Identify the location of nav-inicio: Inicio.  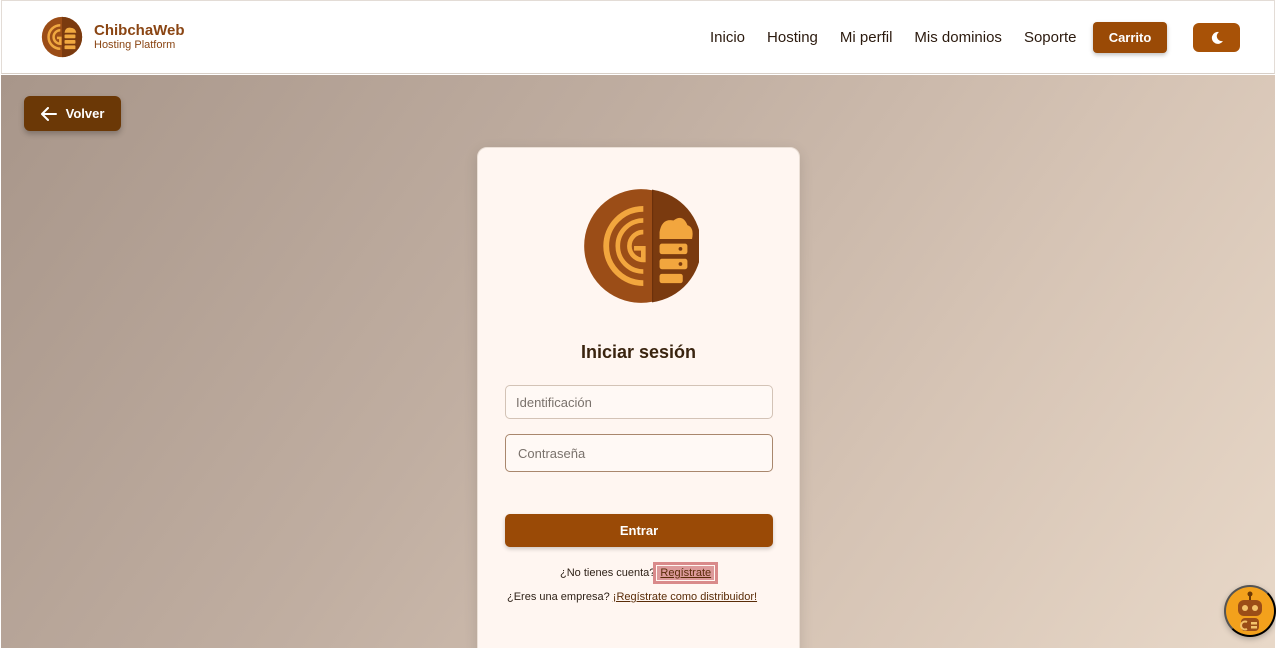
(727, 37).